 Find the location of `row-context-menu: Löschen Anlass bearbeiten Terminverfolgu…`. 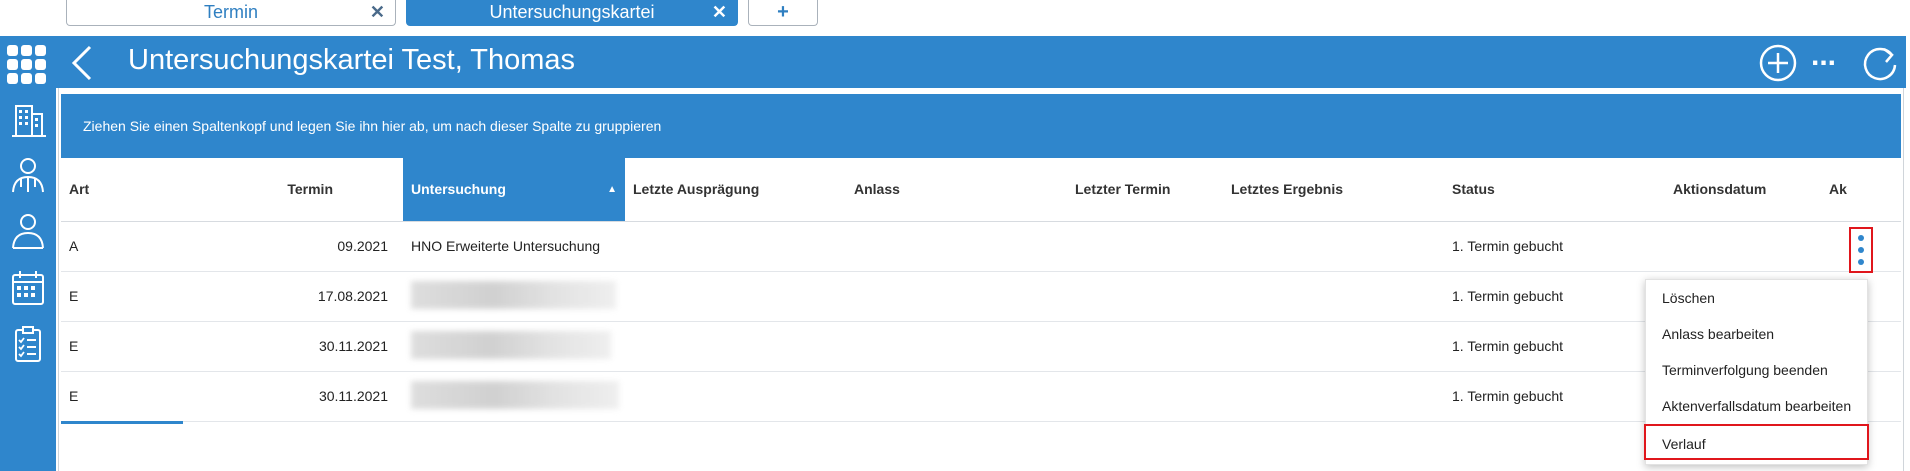

row-context-menu: Löschen Anlass bearbeiten Terminverfolgu… is located at coordinates (1756, 372).